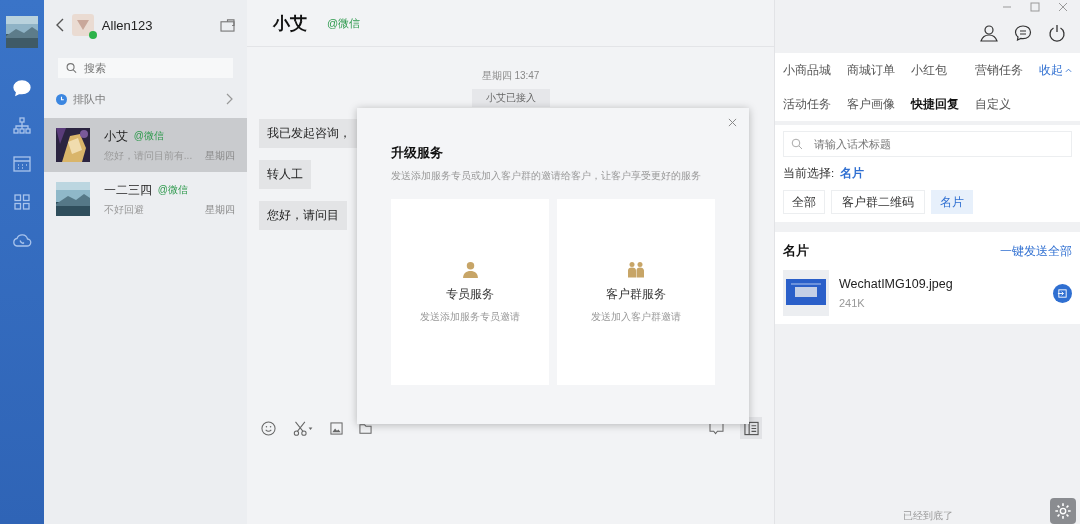  Describe the element at coordinates (21, 126) in the screenshot. I see `org-chart-icon` at that location.